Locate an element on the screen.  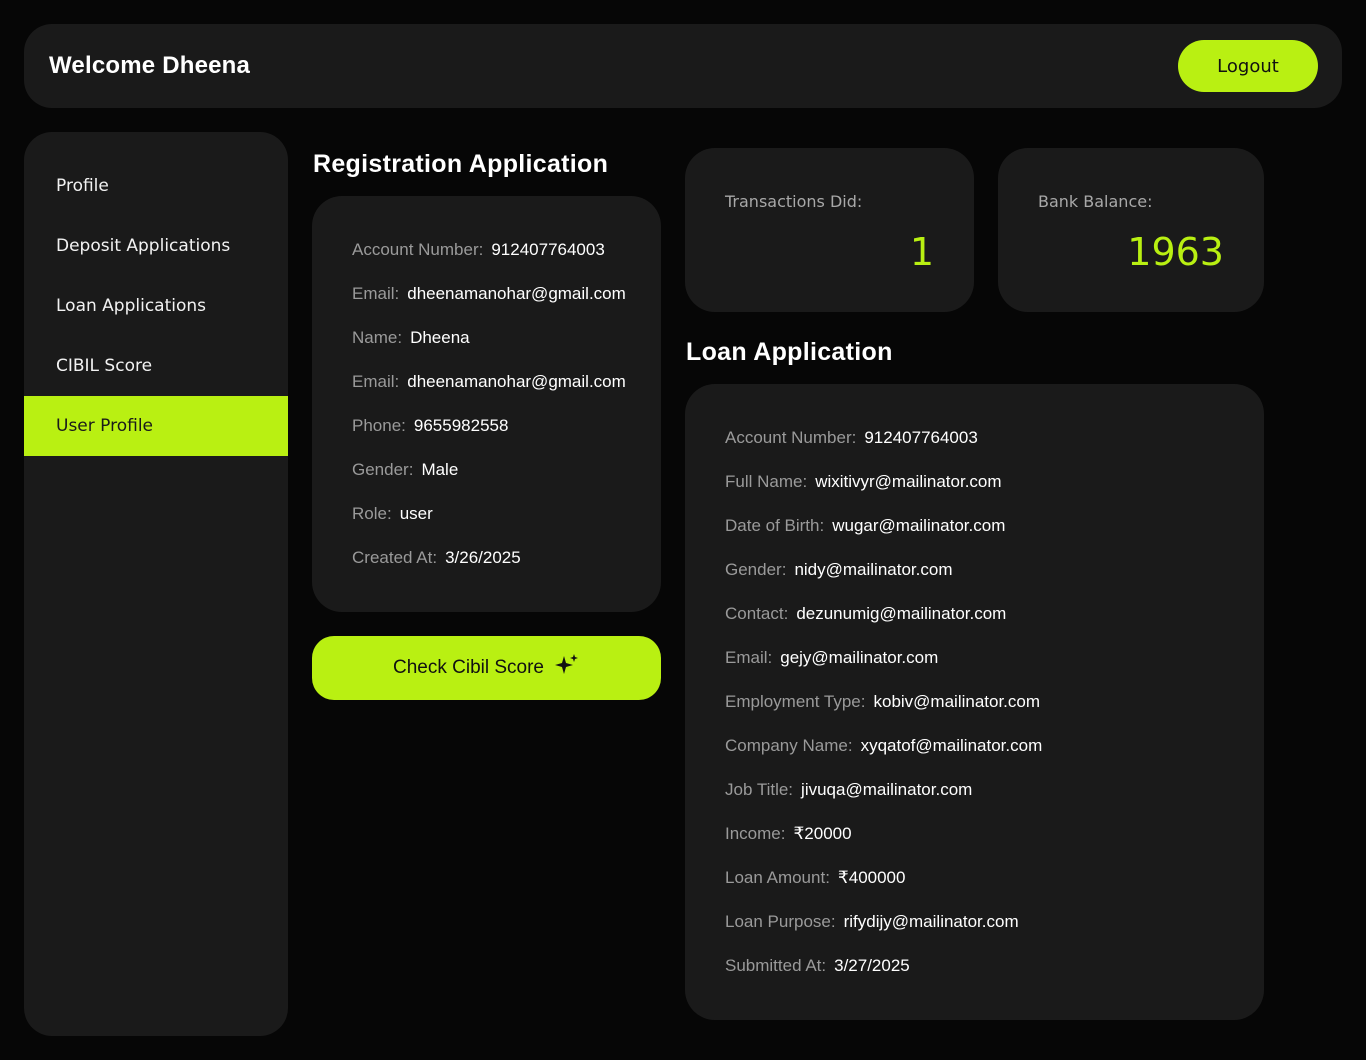
field-label: Role: is located at coordinates (372, 513).